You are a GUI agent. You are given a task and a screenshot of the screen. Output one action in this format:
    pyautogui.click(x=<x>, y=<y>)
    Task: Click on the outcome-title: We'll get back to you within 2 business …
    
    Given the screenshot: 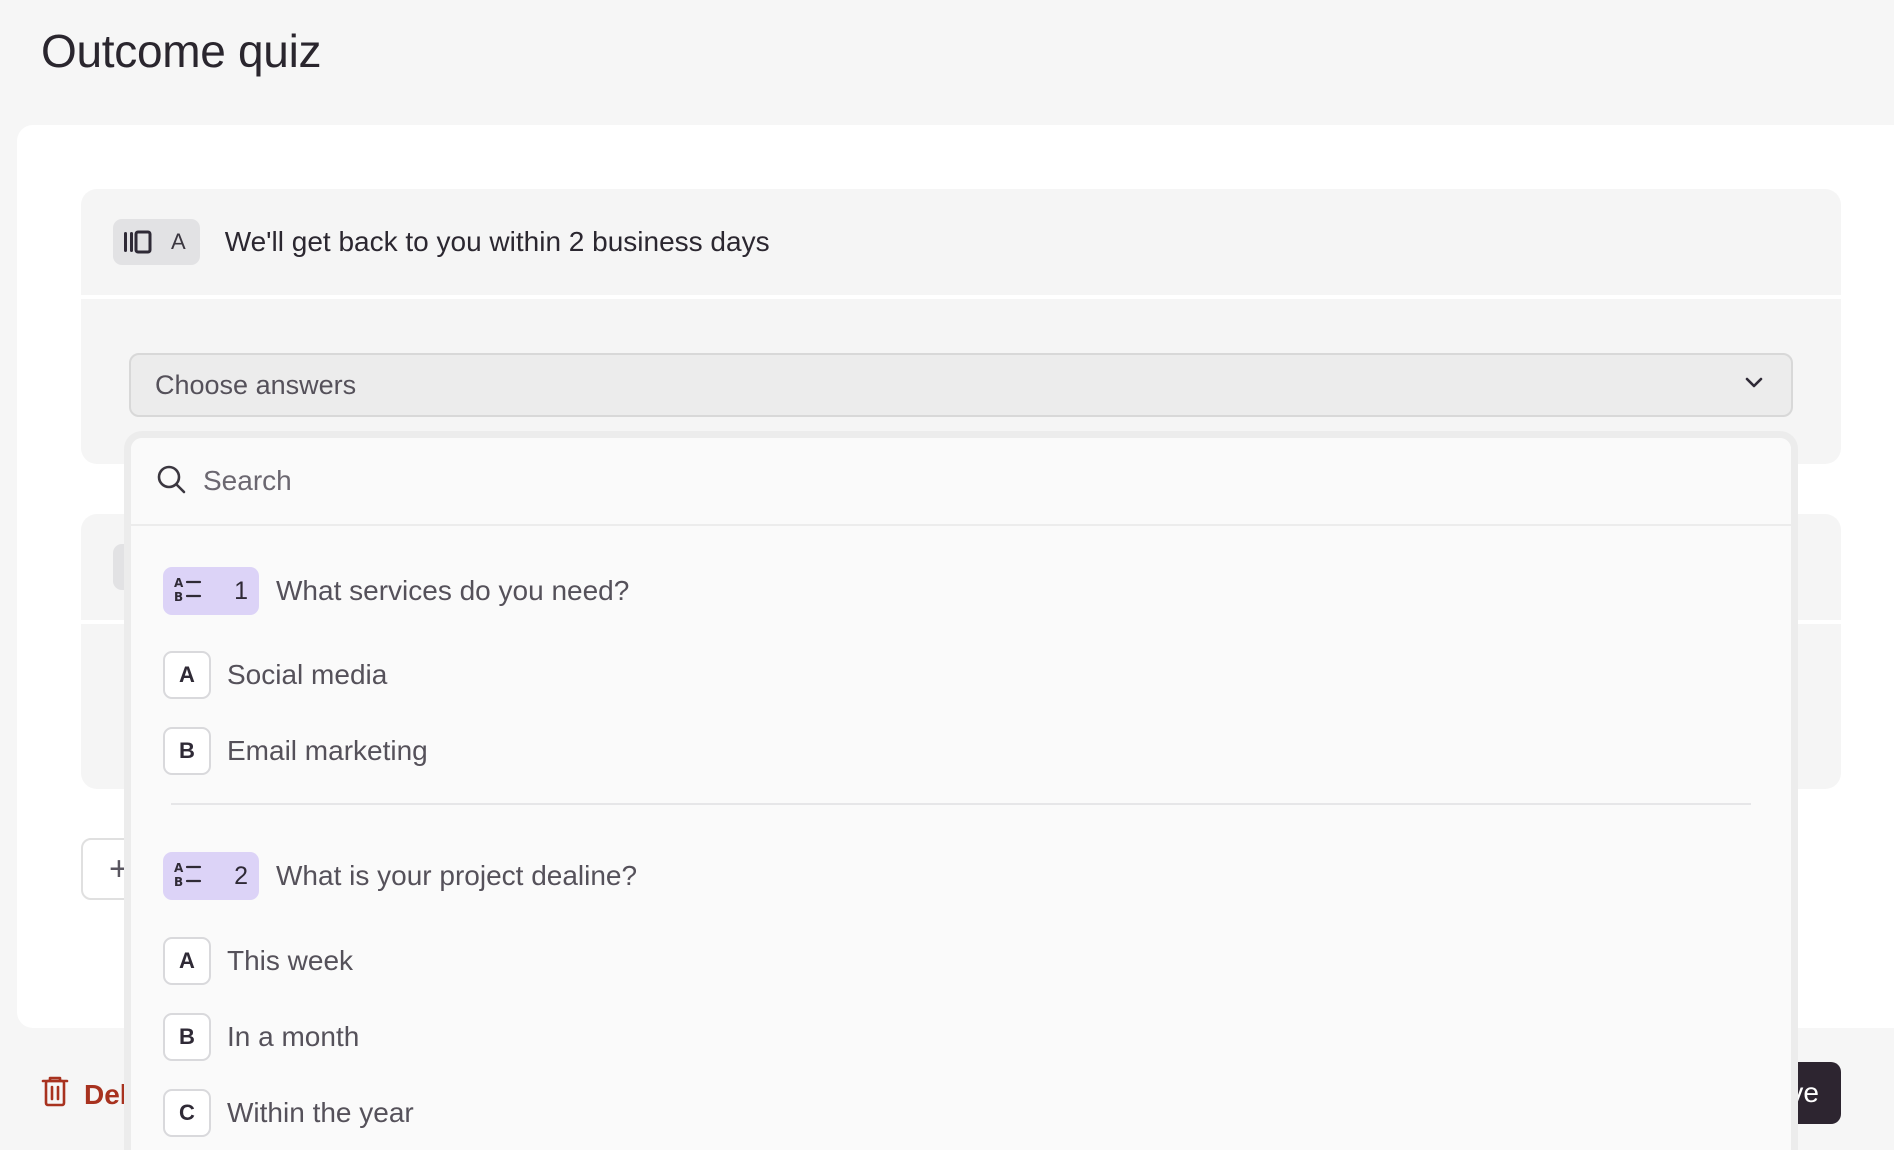 What is the action you would take?
    pyautogui.click(x=497, y=241)
    